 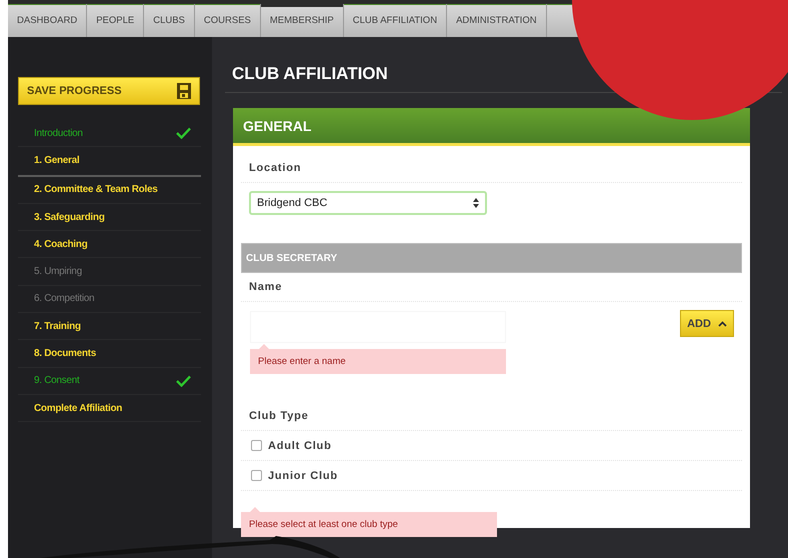 I want to click on name-input, so click(x=378, y=327).